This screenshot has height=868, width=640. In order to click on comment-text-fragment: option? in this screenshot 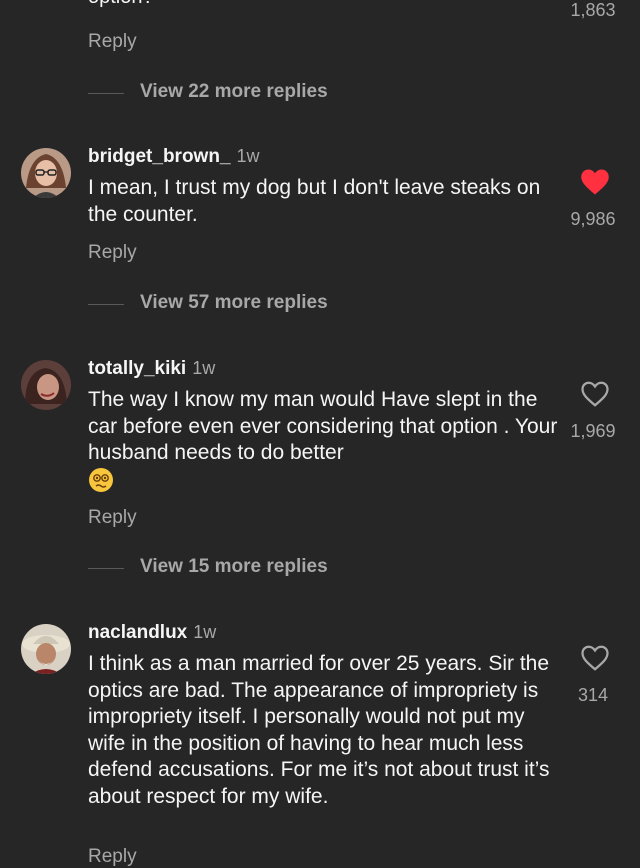, I will do `click(121, 4)`.